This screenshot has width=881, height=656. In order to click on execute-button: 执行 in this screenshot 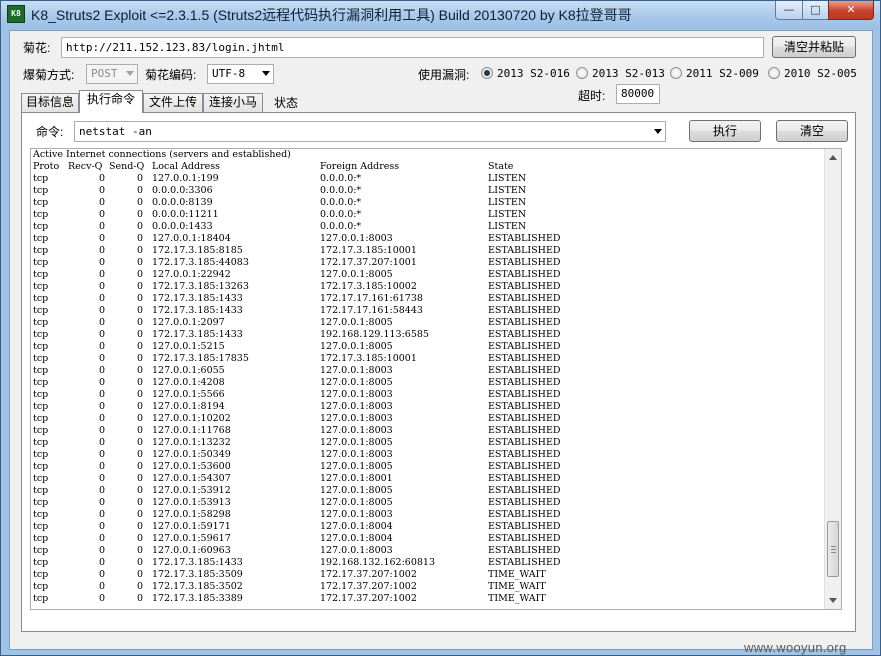, I will do `click(725, 131)`.